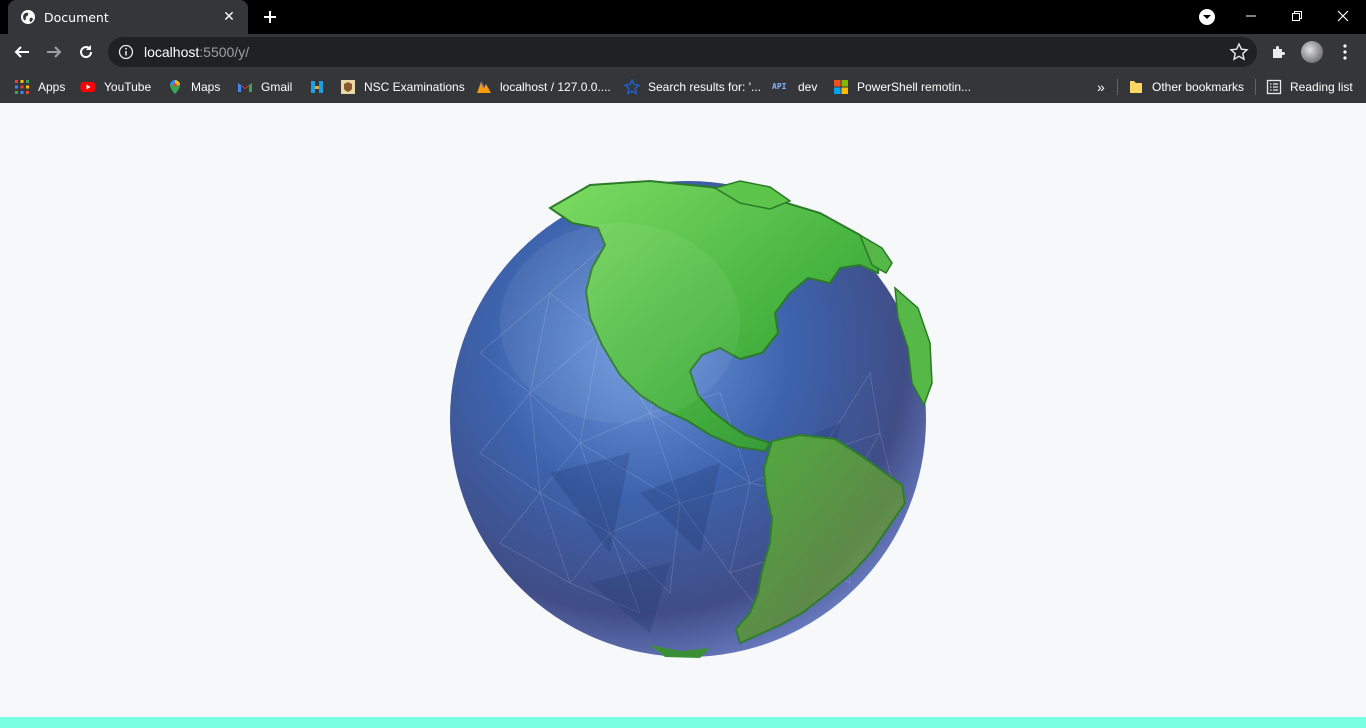 Image resolution: width=1366 pixels, height=728 pixels. Describe the element at coordinates (172, 52) in the screenshot. I see `url-host: localhost` at that location.